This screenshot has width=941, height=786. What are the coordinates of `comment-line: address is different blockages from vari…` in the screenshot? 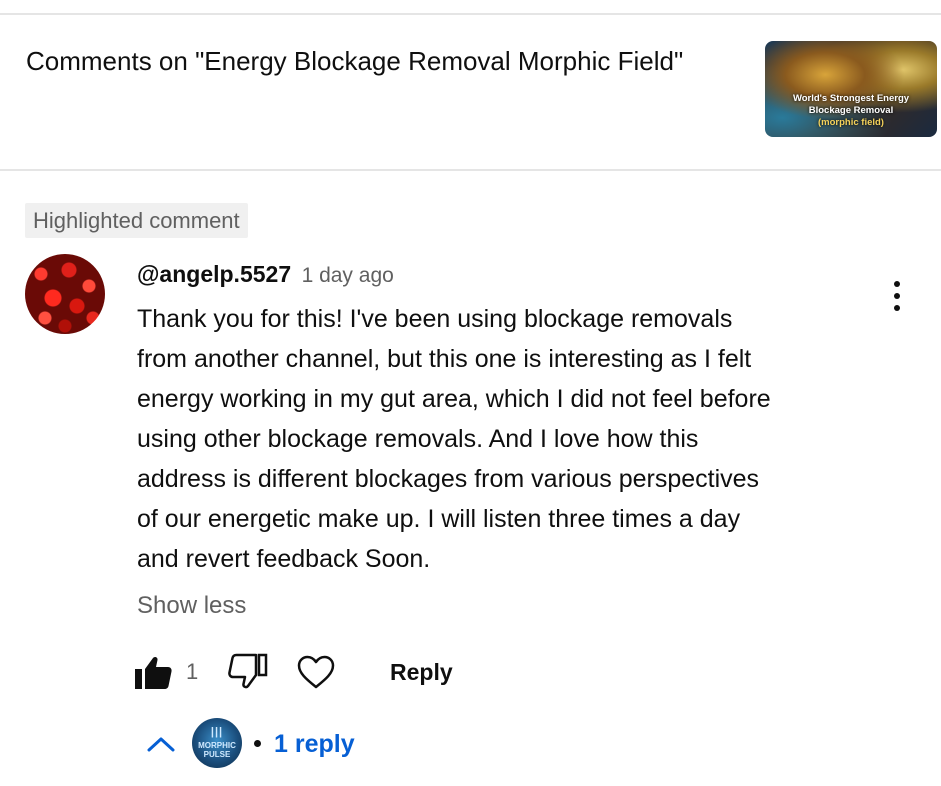 It's located at (448, 479).